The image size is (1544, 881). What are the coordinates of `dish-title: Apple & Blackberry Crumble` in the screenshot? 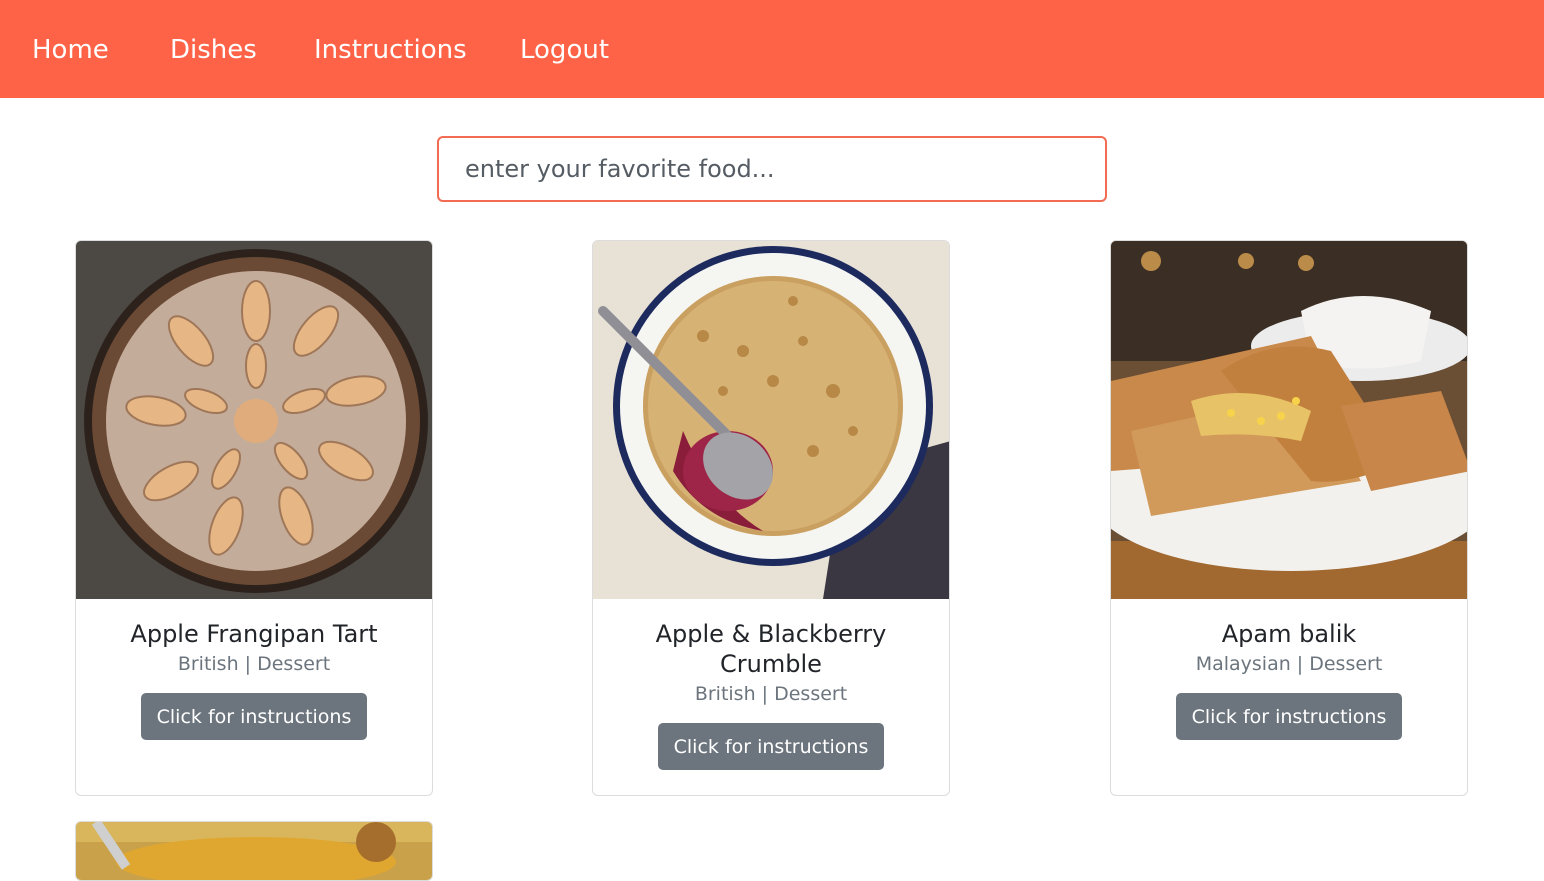 It's located at (771, 649).